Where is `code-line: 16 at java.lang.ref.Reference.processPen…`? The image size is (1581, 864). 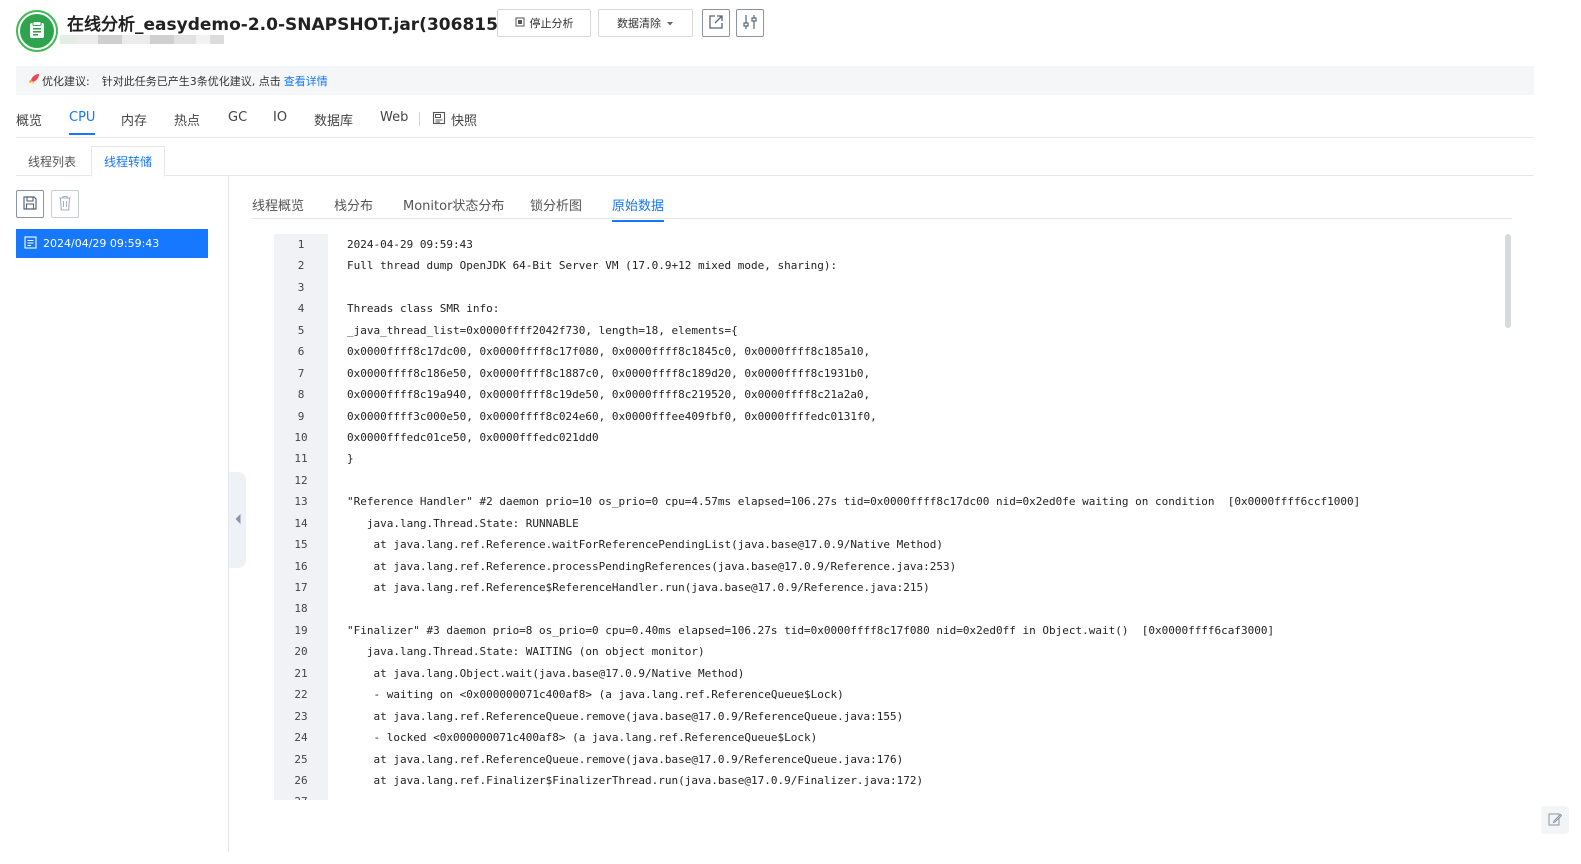
code-line: 16 at java.lang.ref.Reference.processPen… is located at coordinates (889, 566).